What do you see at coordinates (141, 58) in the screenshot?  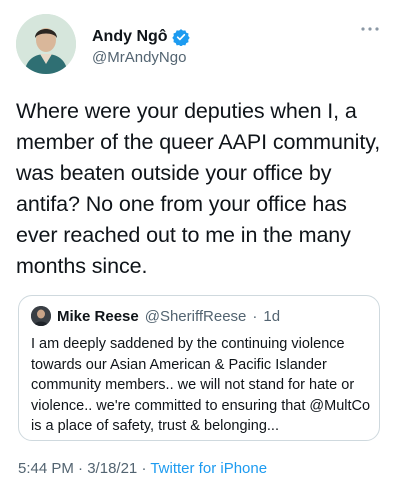 I see `author-handle: @MrAndyNgo` at bounding box center [141, 58].